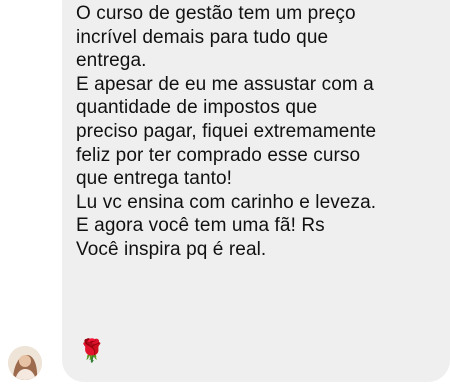 The width and height of the screenshot is (450, 389). What do you see at coordinates (226, 202) in the screenshot?
I see `message-paragraph-3: Lu vc ensina com carinho e leveza.` at bounding box center [226, 202].